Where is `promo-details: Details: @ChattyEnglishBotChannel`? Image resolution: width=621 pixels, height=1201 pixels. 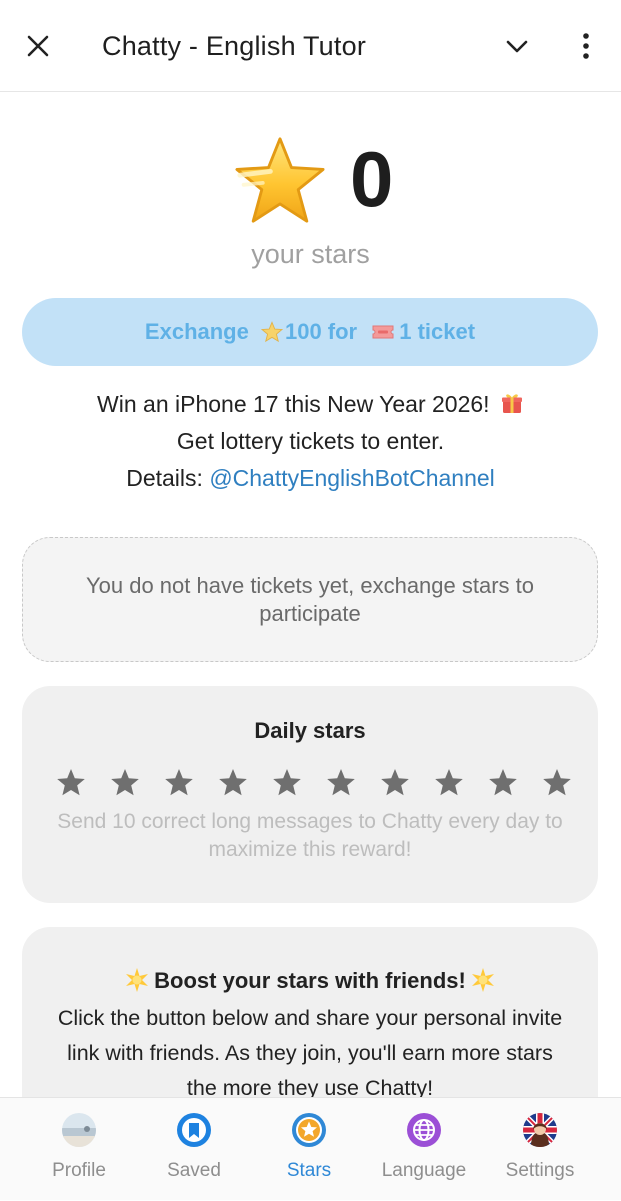 promo-details: Details: @ChattyEnglishBotChannel is located at coordinates (310, 478).